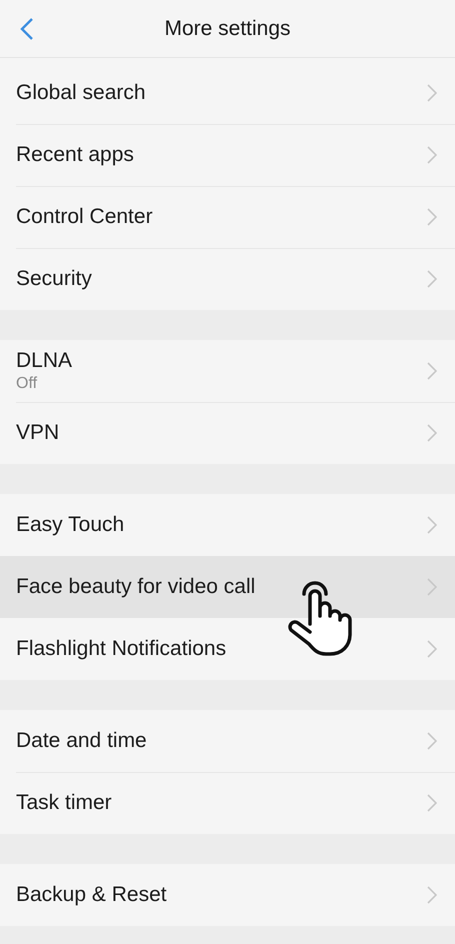 The width and height of the screenshot is (455, 944). What do you see at coordinates (320, 618) in the screenshot?
I see `hand-cursor-icon` at bounding box center [320, 618].